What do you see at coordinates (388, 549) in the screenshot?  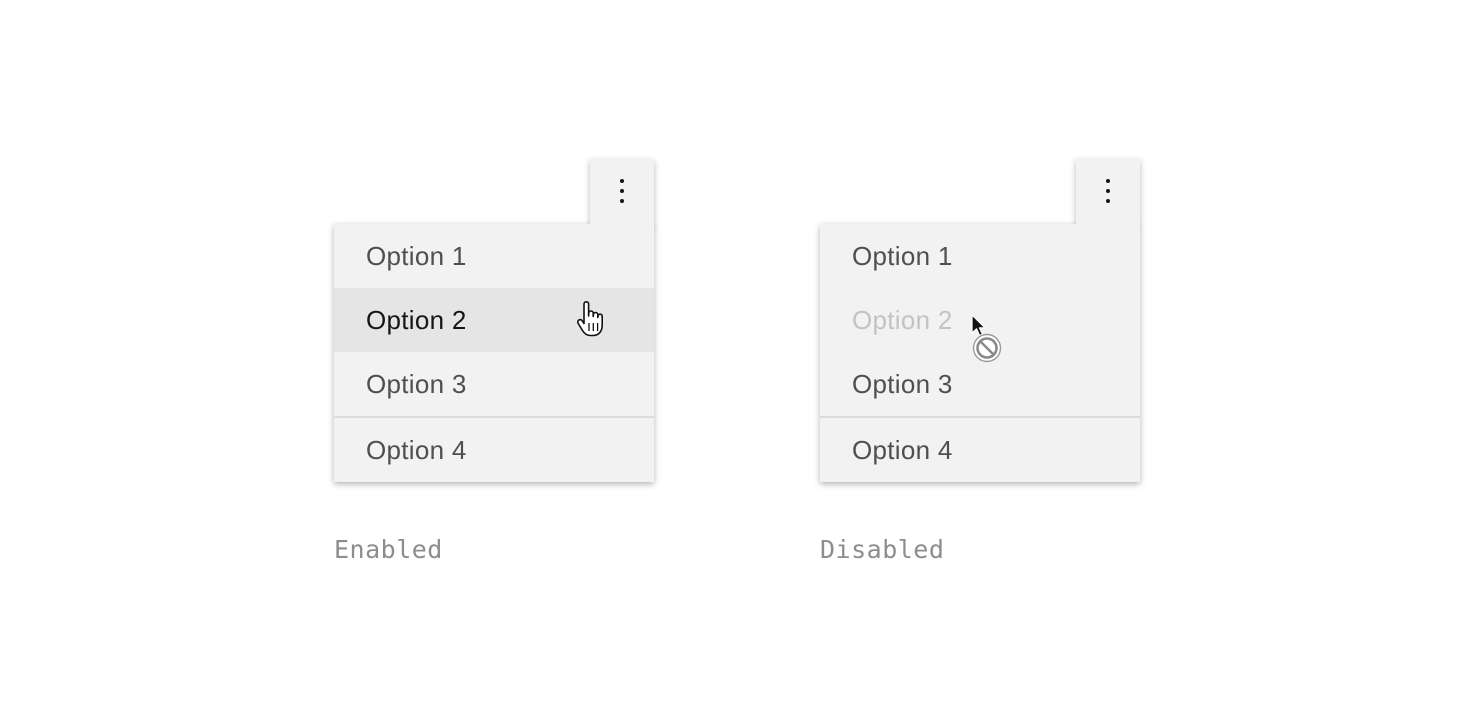 I see `enabled-caption: Enabled` at bounding box center [388, 549].